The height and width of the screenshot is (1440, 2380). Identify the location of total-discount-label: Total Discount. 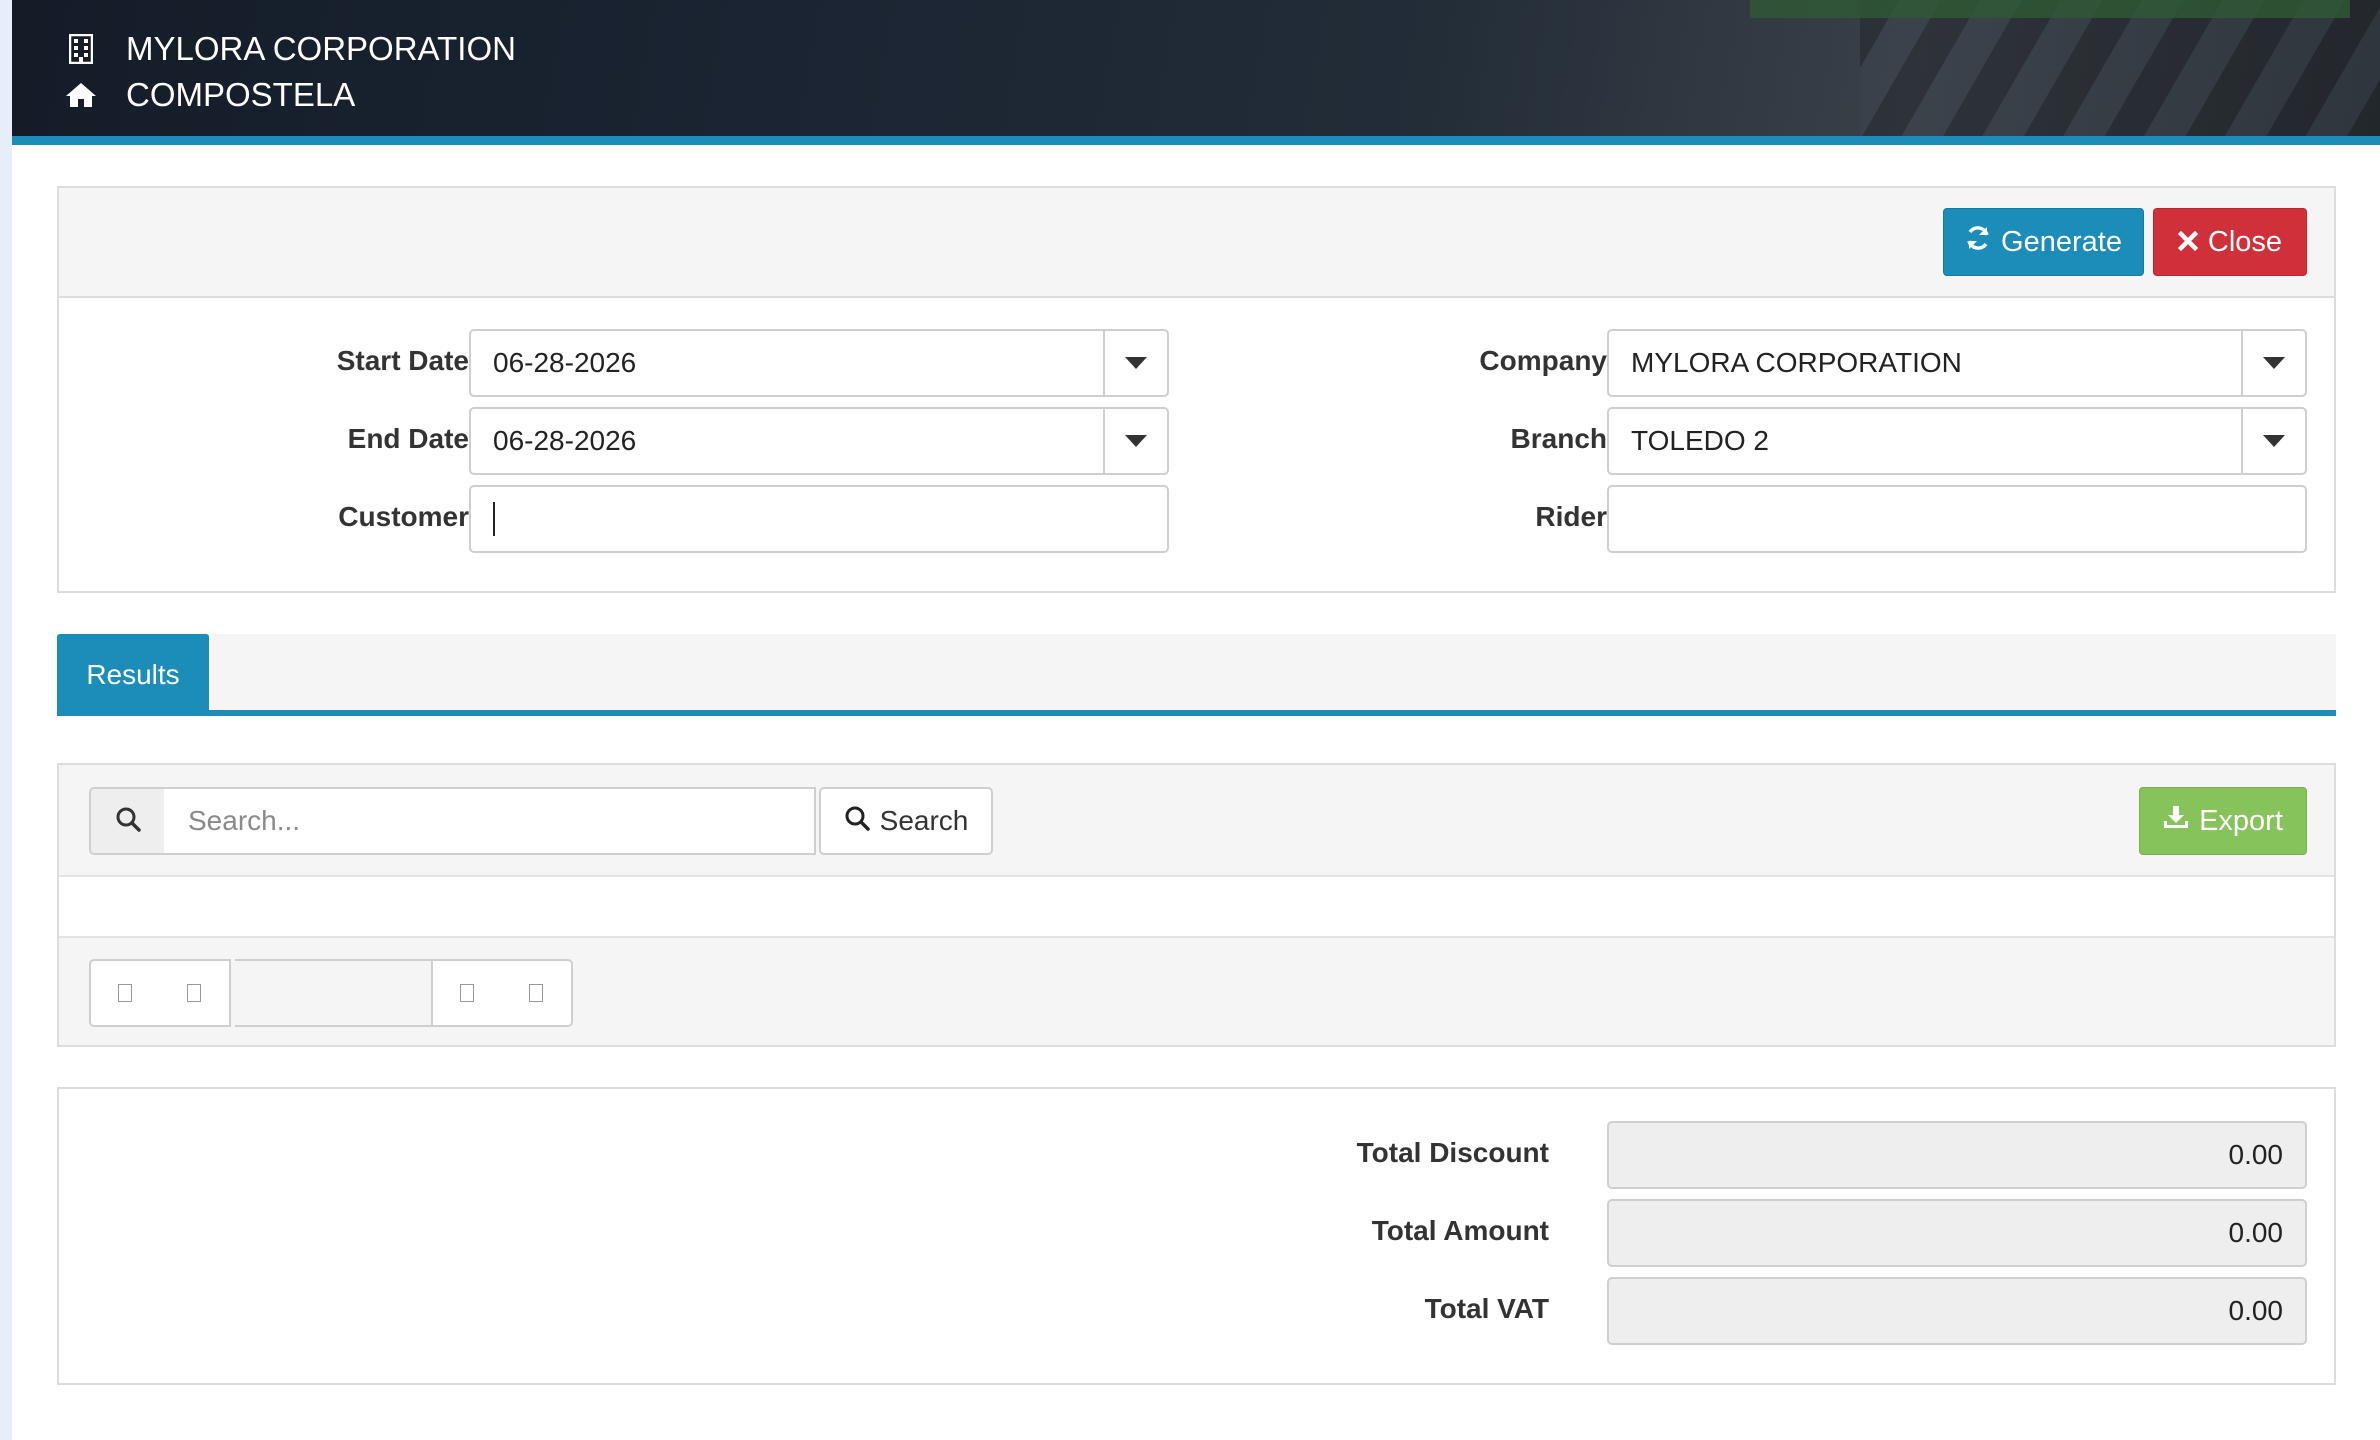
(1452, 1152).